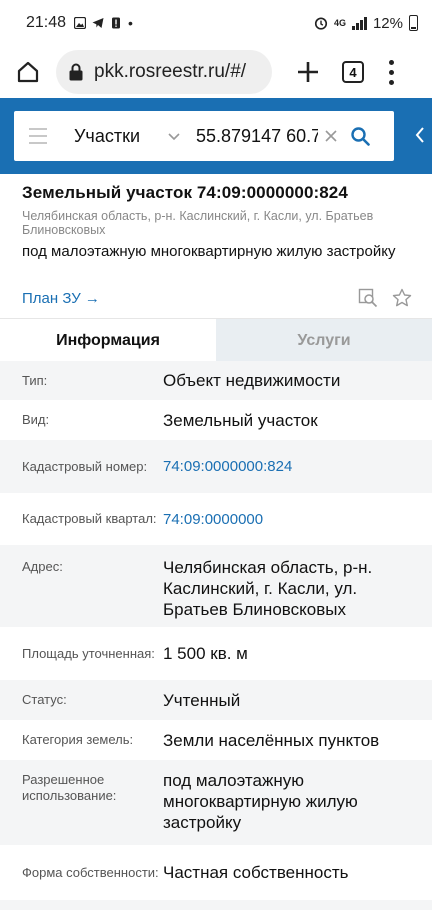 This screenshot has width=432, height=910. I want to click on plan-row: План ЗУ →, so click(217, 298).